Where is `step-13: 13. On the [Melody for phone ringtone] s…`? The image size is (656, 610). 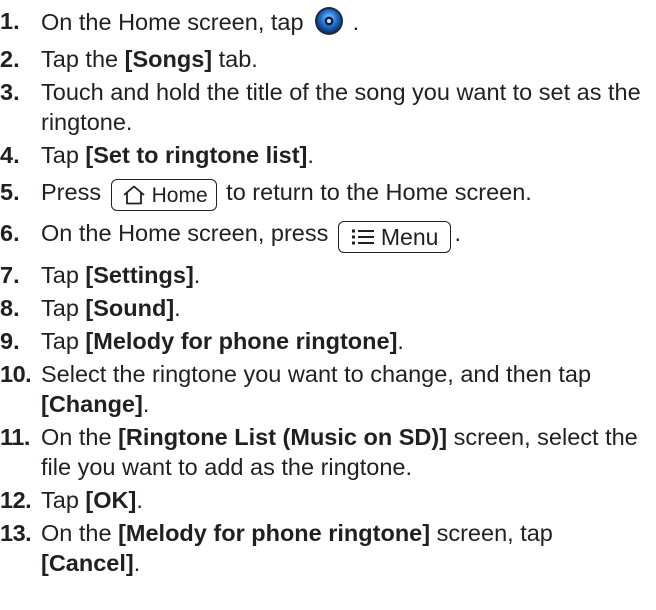
step-13: 13. On the [Melody for phone ringtone] s… is located at coordinates (328, 548).